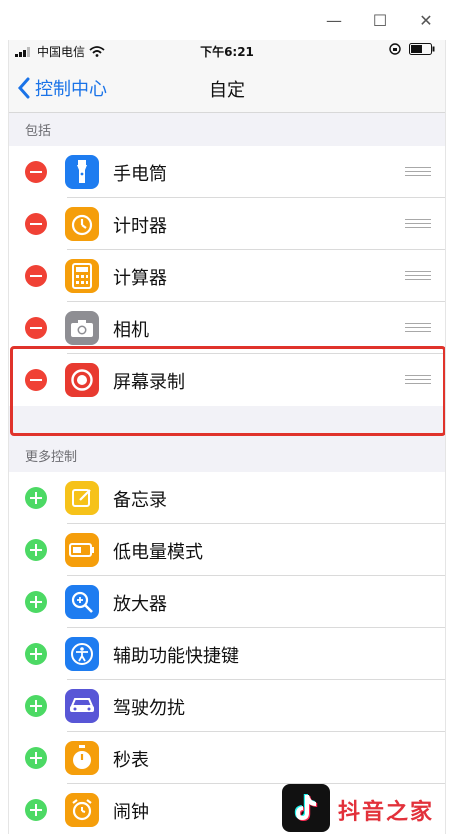 The height and width of the screenshot is (834, 452). I want to click on item-label: 驾驶勿扰, so click(149, 708).